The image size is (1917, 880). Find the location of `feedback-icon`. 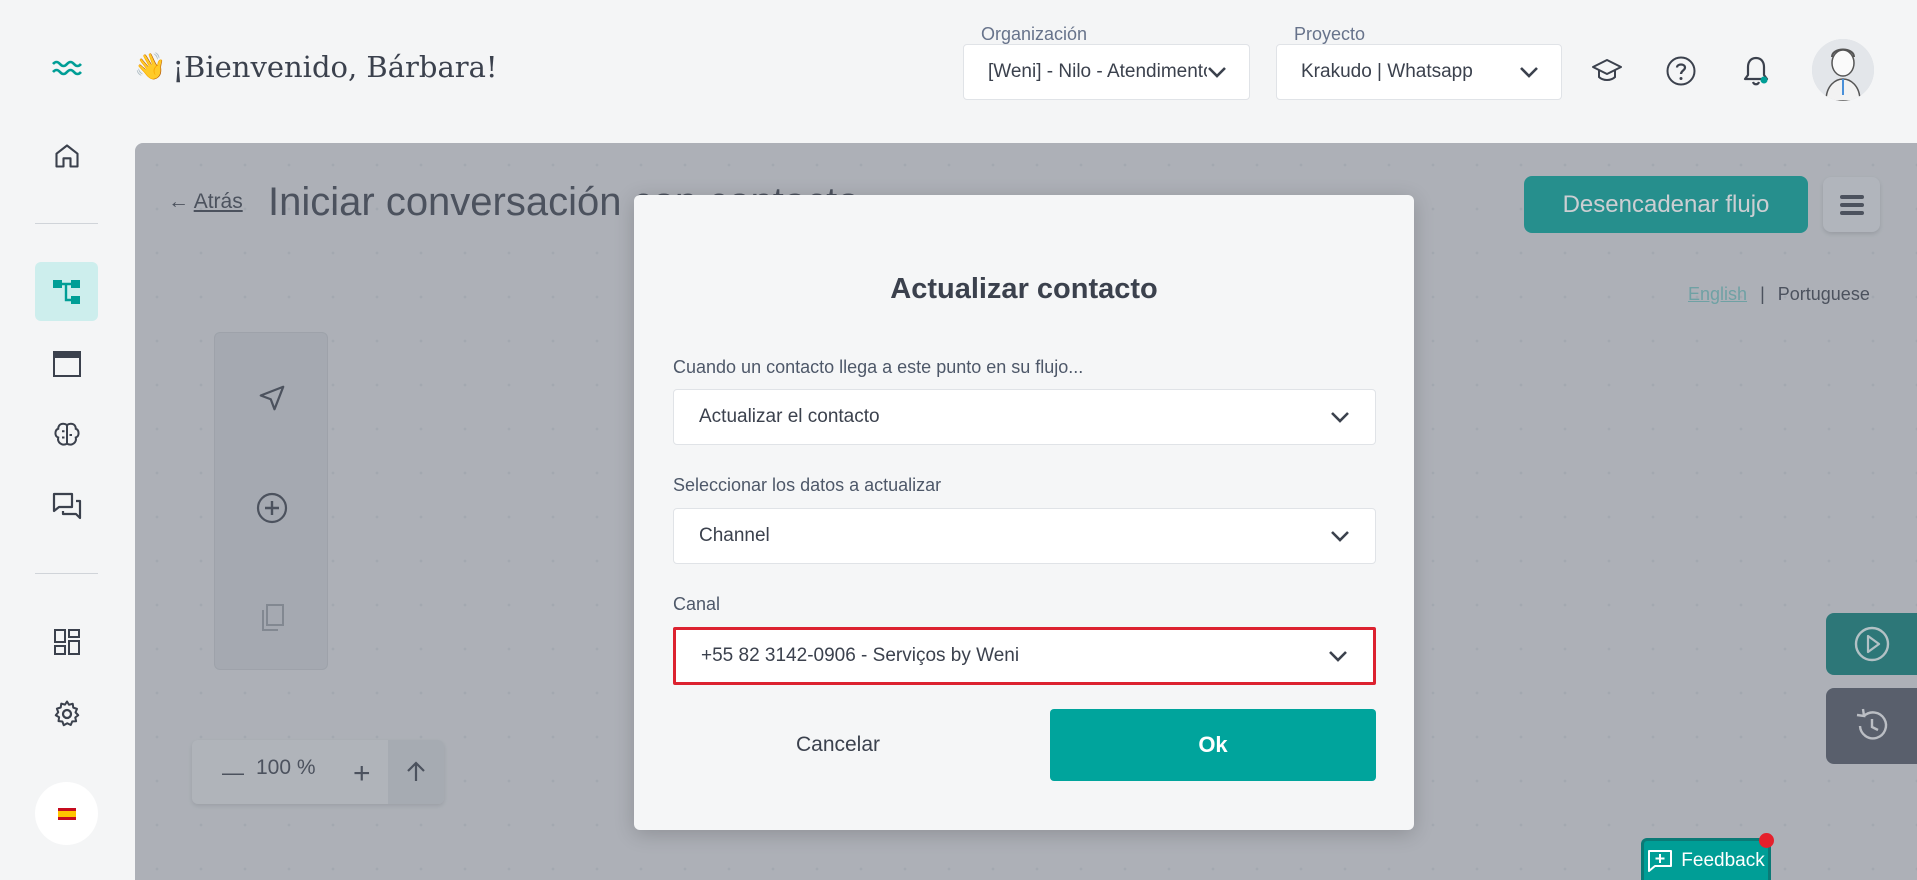

feedback-icon is located at coordinates (1660, 860).